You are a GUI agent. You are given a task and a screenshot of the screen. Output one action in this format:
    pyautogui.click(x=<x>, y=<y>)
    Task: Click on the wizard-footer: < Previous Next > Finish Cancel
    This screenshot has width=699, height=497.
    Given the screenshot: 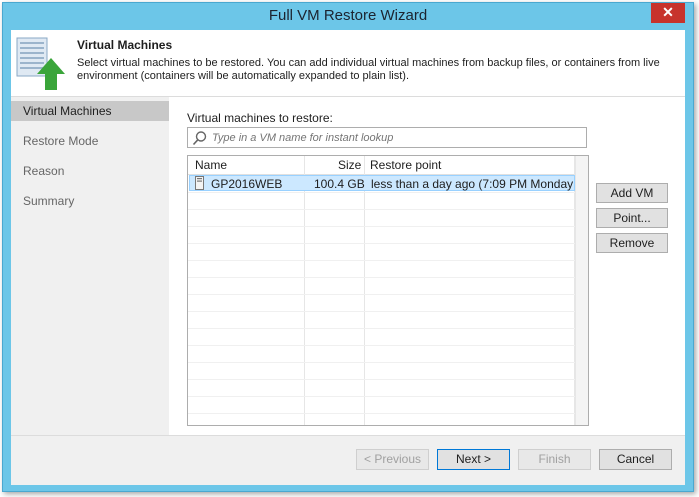 What is the action you would take?
    pyautogui.click(x=348, y=460)
    